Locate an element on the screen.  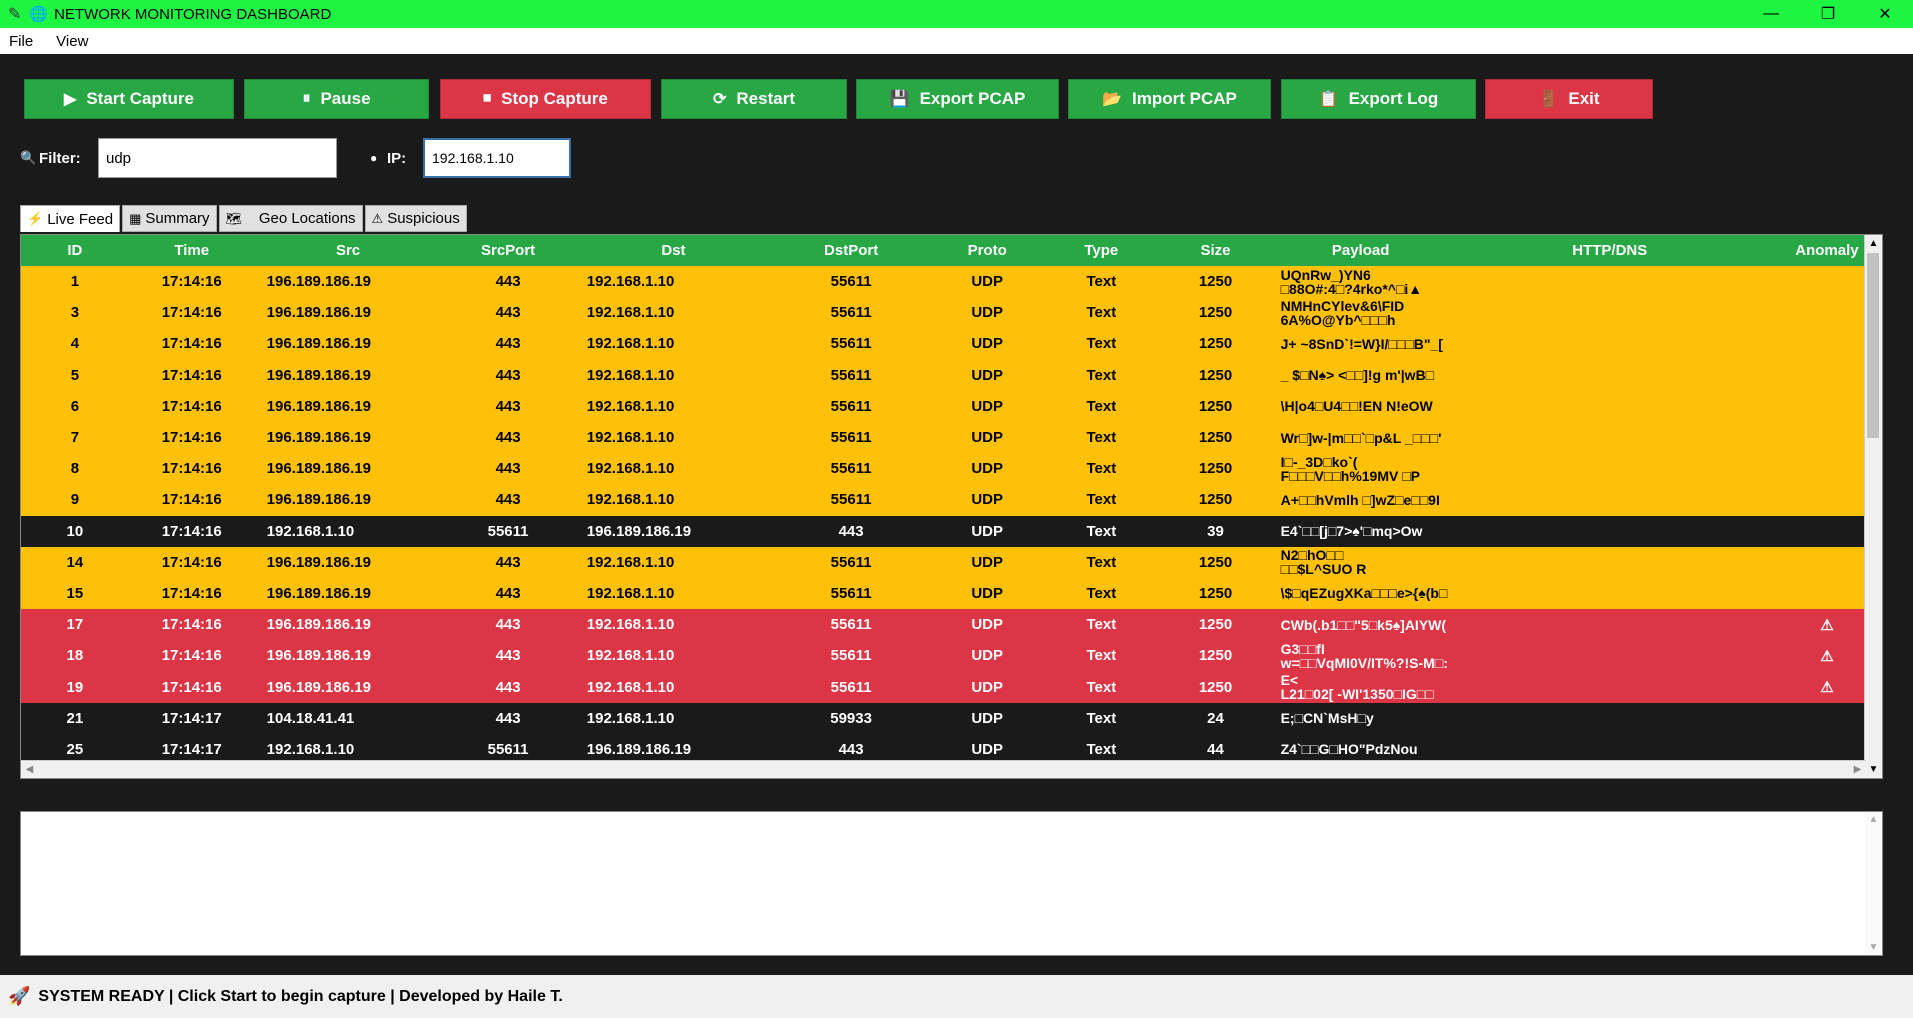
tab-label: Suspicious is located at coordinates (423, 218).